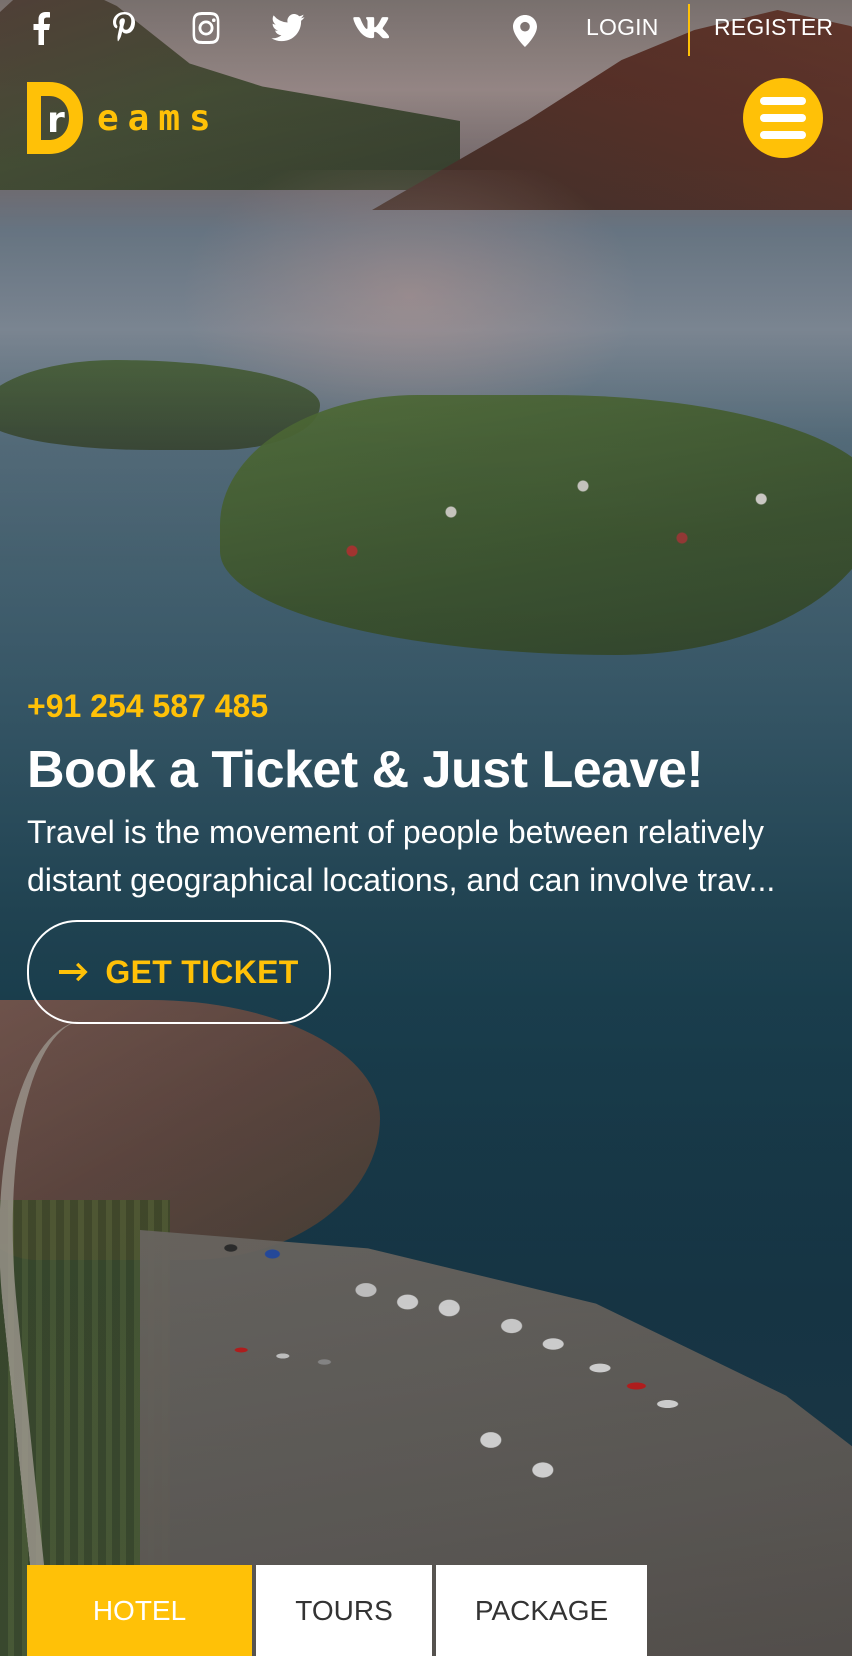 This screenshot has height=1656, width=852. I want to click on login-link: LOGIN, so click(622, 27).